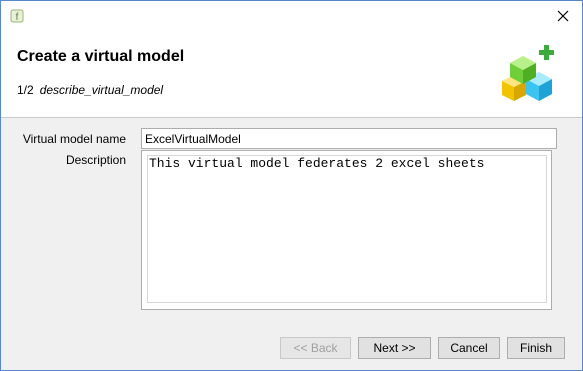  Describe the element at coordinates (74, 139) in the screenshot. I see `name-label: Virtual model name` at that location.